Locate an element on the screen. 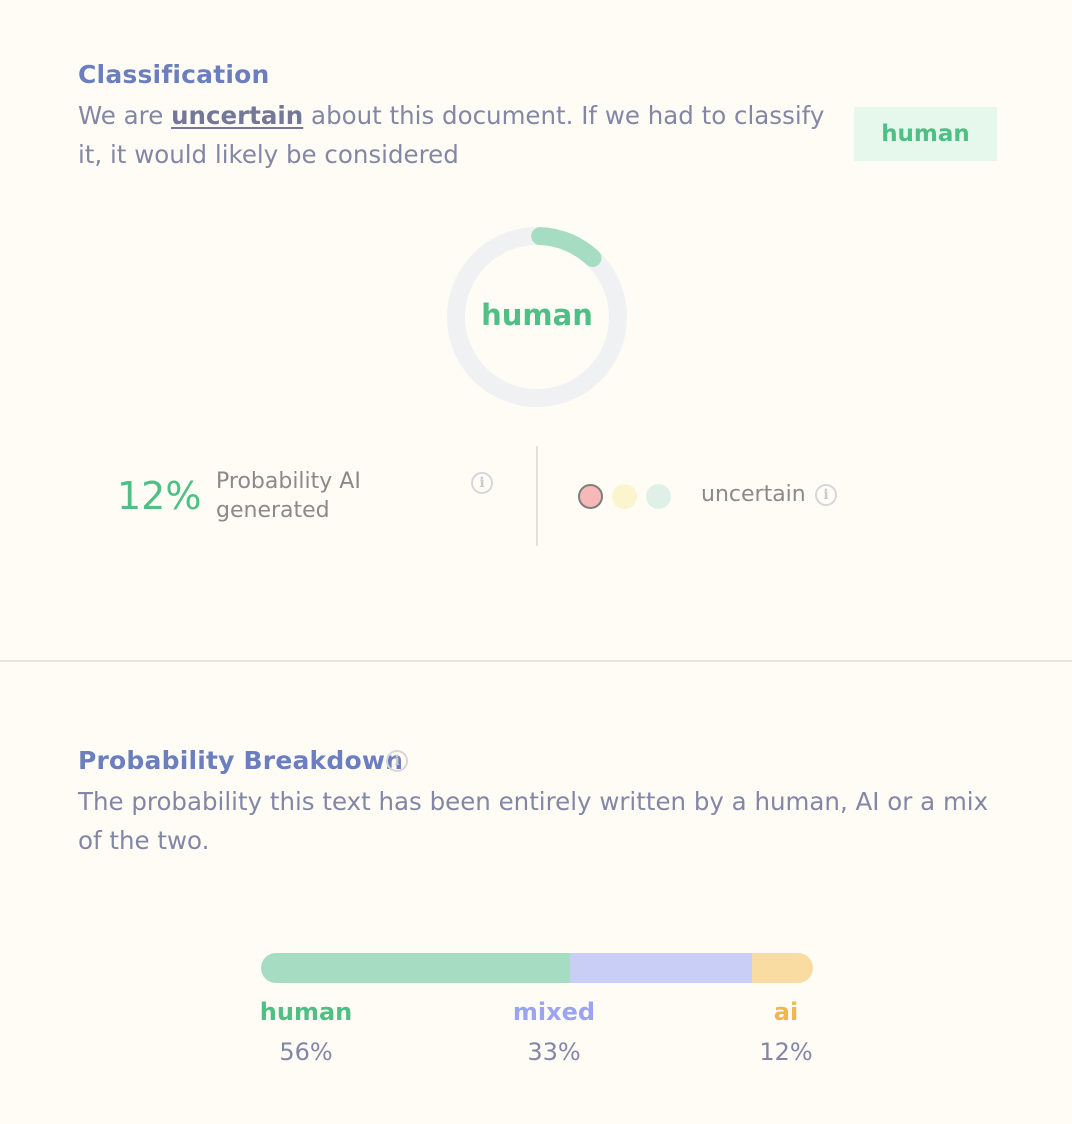 Image resolution: width=1072 pixels, height=1124 pixels. breakdown-pct-human: 56% is located at coordinates (306, 1052).